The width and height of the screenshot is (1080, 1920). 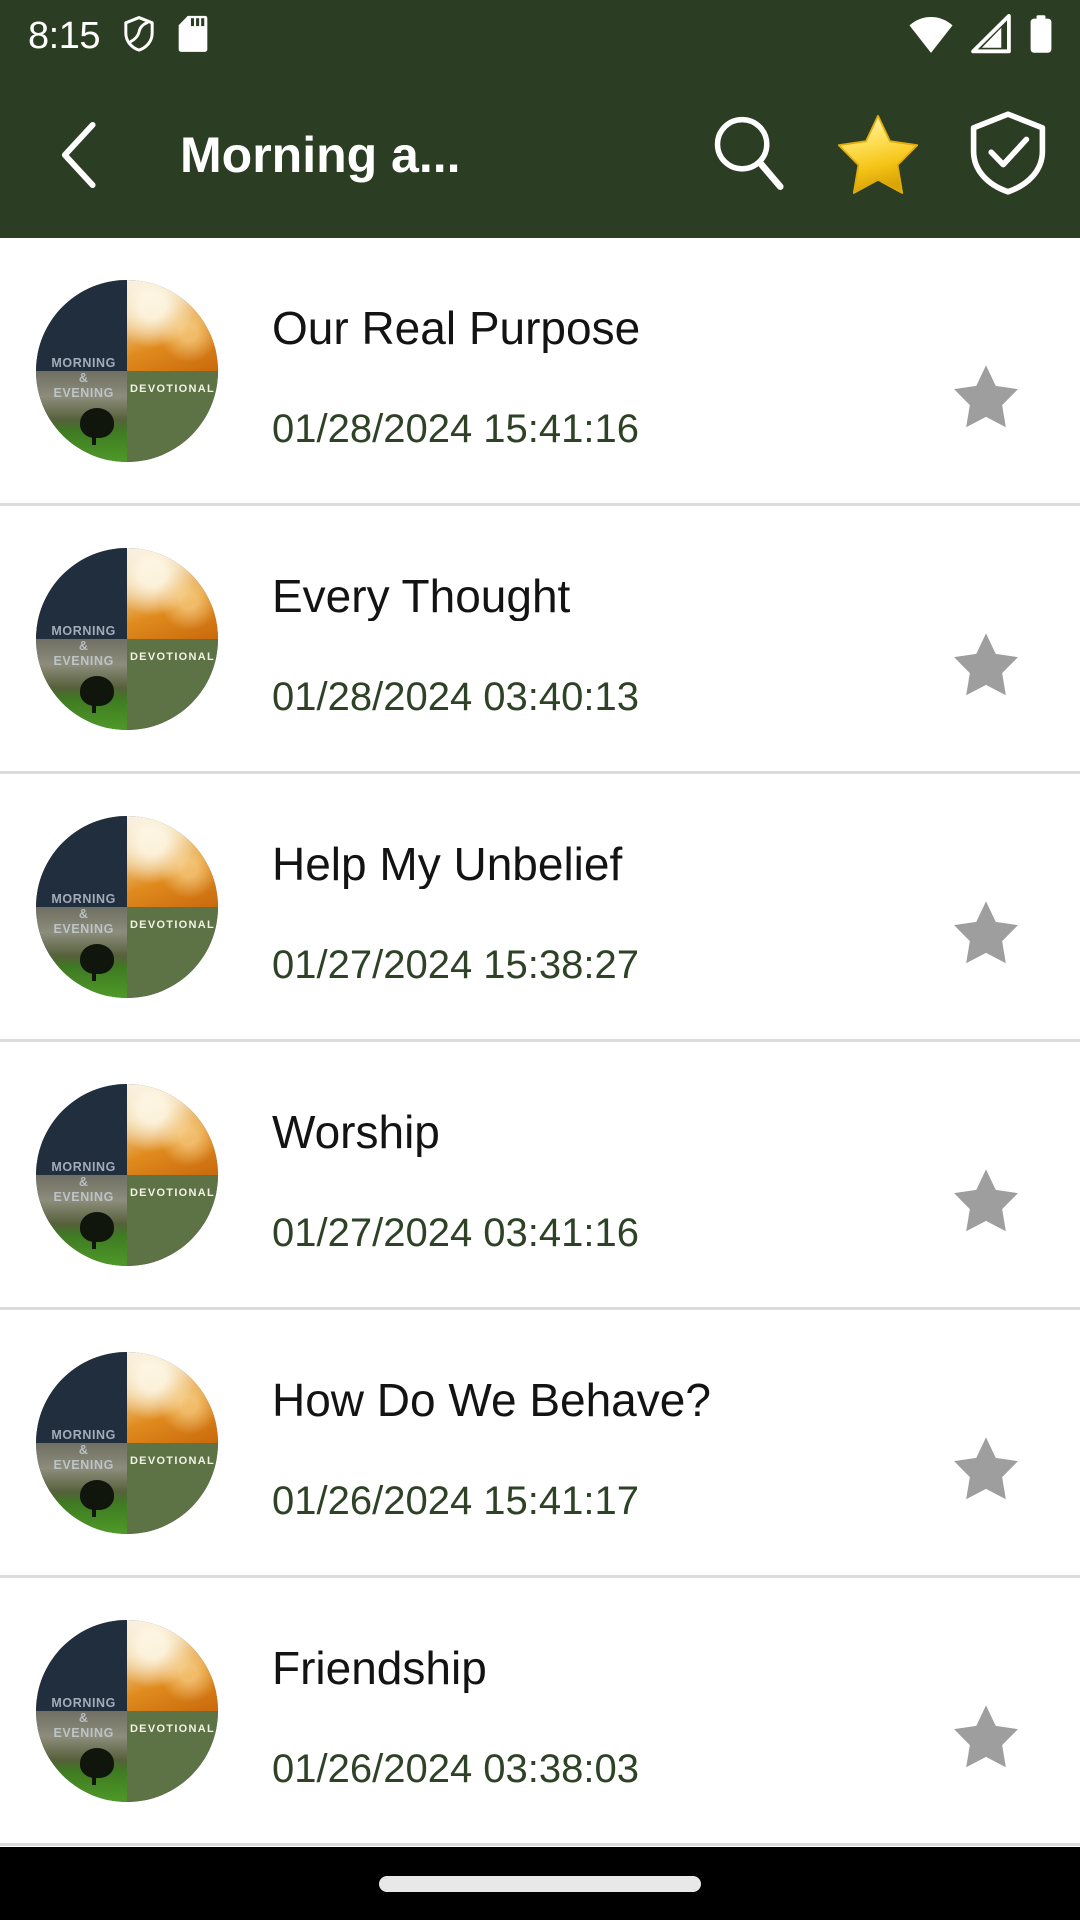 I want to click on vpn-shield-icon, so click(x=139, y=36).